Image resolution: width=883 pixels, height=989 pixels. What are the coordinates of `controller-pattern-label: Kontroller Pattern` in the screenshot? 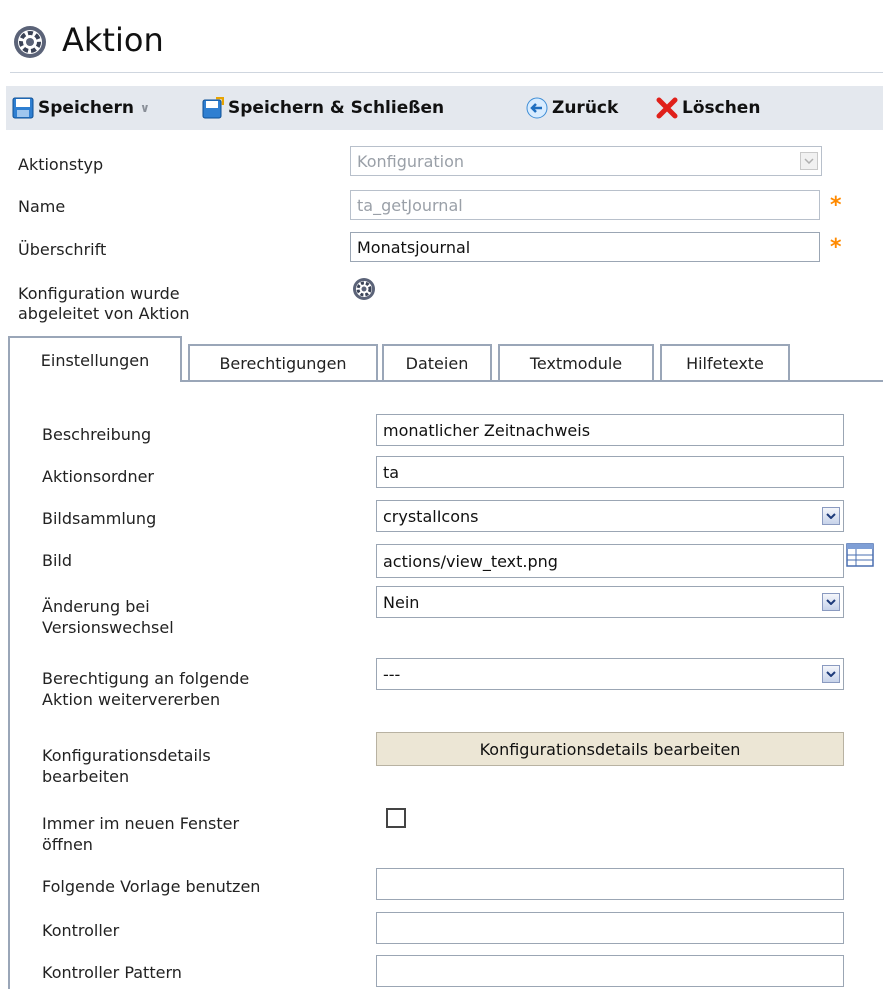 It's located at (112, 972).